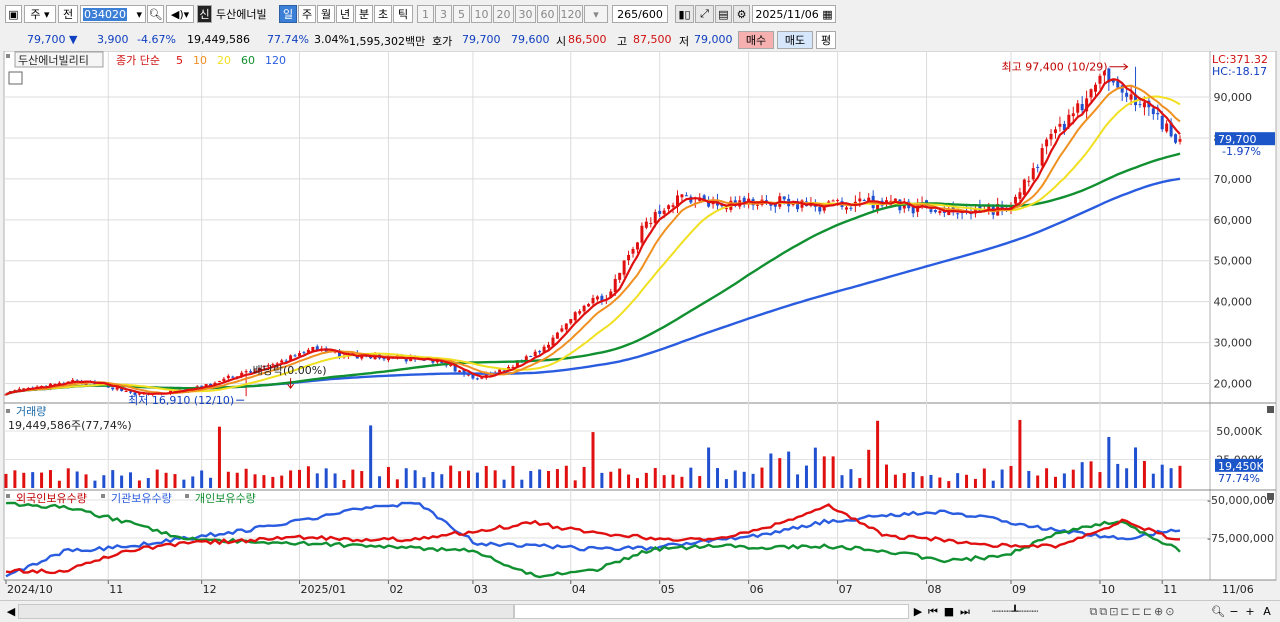 This screenshot has height=622, width=1280. What do you see at coordinates (40, 14) in the screenshot?
I see `mode-select: 주 ▾` at bounding box center [40, 14].